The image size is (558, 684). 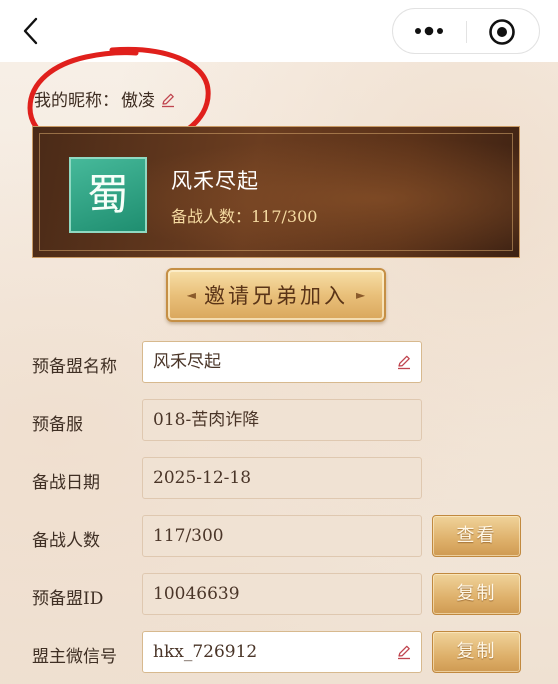 I want to click on alliance-id-field: 10046639, so click(x=282, y=594).